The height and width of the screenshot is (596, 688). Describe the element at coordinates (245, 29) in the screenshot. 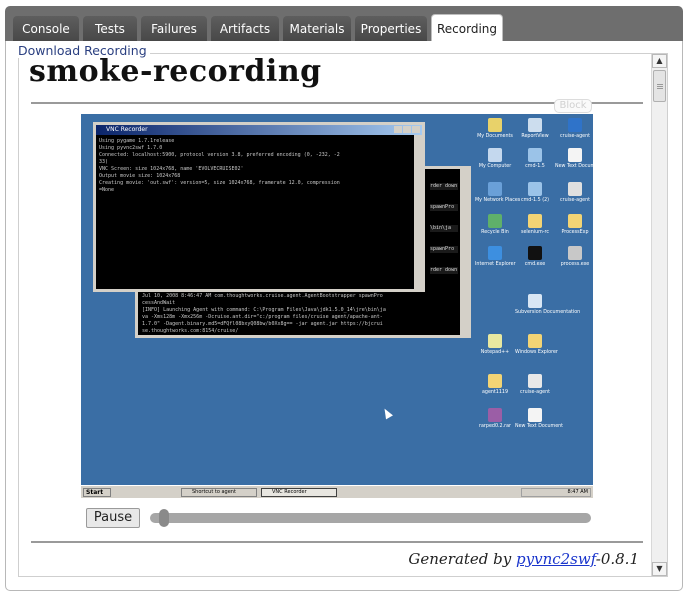

I see `tab-artifacts: Artifacts` at that location.